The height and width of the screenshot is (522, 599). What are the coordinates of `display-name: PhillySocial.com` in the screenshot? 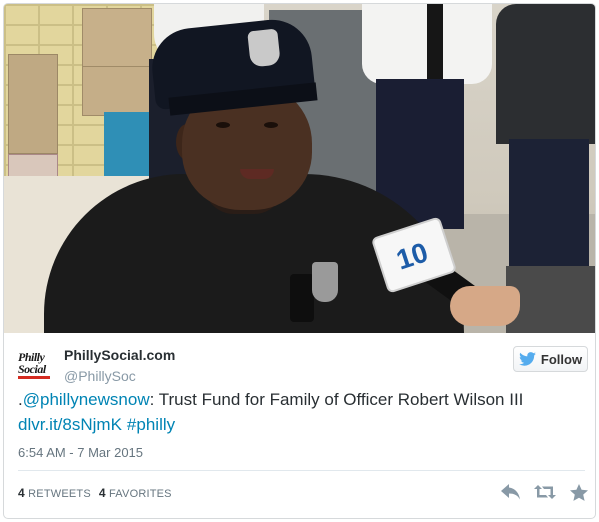 It's located at (119, 355).